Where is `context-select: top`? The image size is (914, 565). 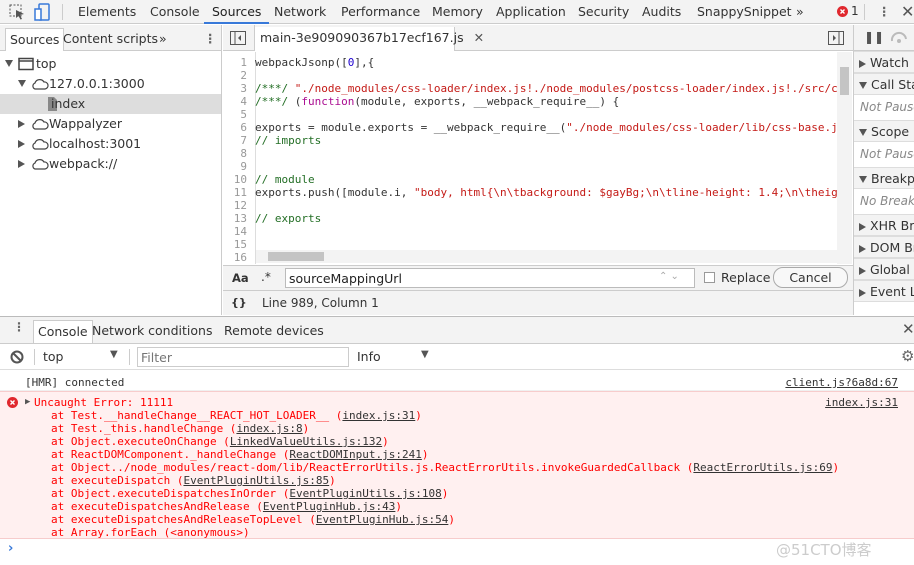
context-select: top is located at coordinates (53, 356).